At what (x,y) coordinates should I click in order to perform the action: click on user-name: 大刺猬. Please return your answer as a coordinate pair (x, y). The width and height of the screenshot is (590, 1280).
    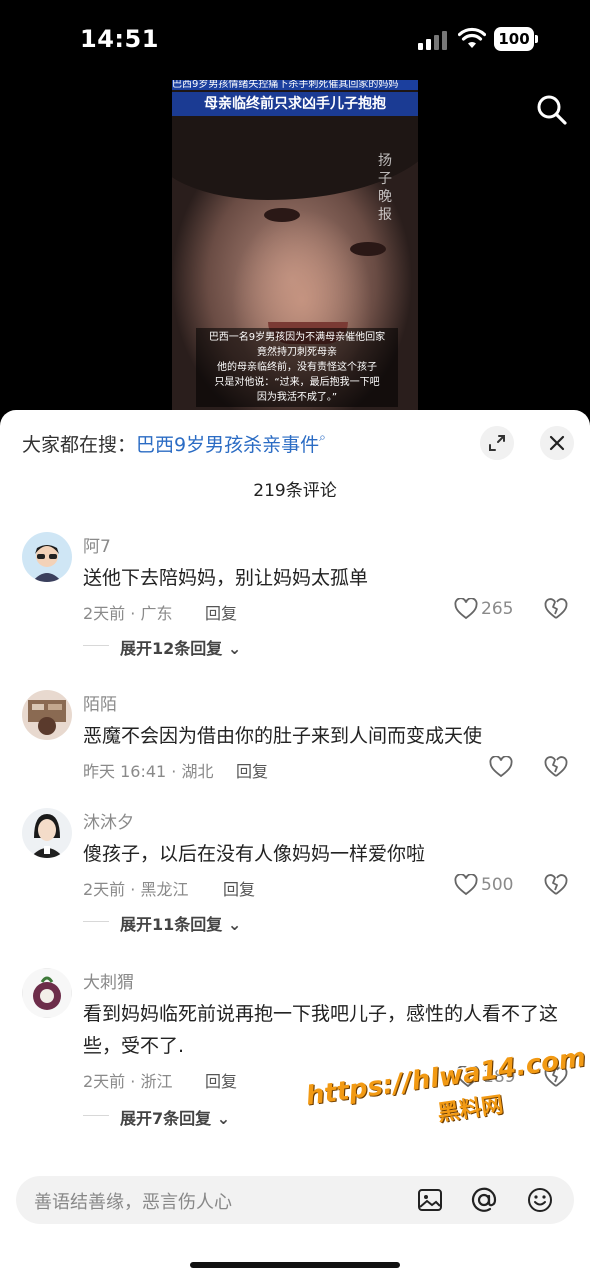
    Looking at the image, I should click on (108, 980).